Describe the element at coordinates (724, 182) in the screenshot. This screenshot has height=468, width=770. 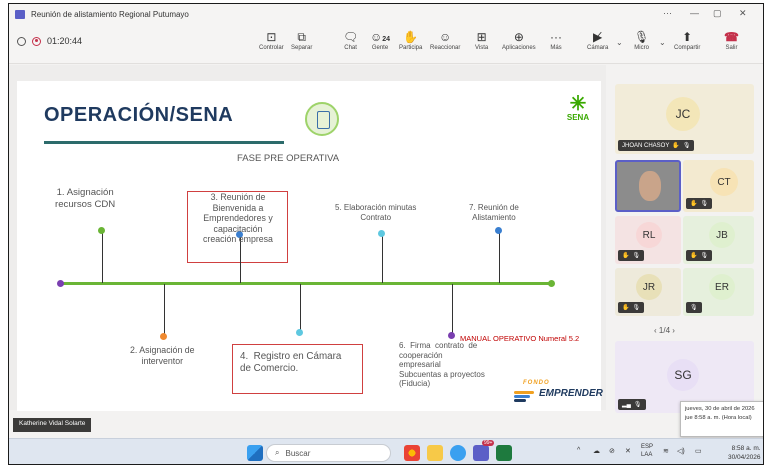
I see `avatar: CT` at that location.